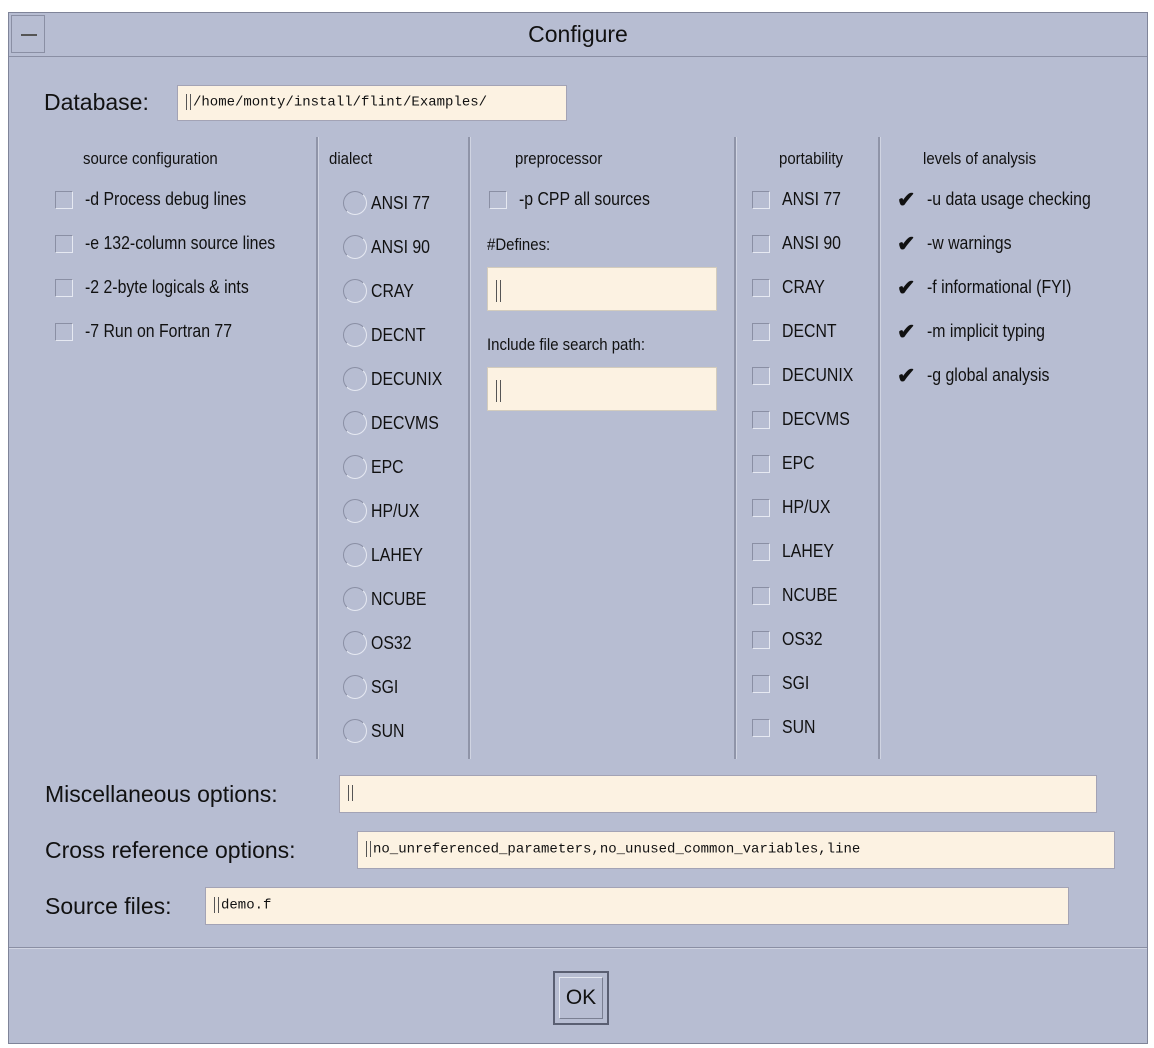 The width and height of the screenshot is (1154, 1048). I want to click on dialect-option: HP/UX, so click(384, 511).